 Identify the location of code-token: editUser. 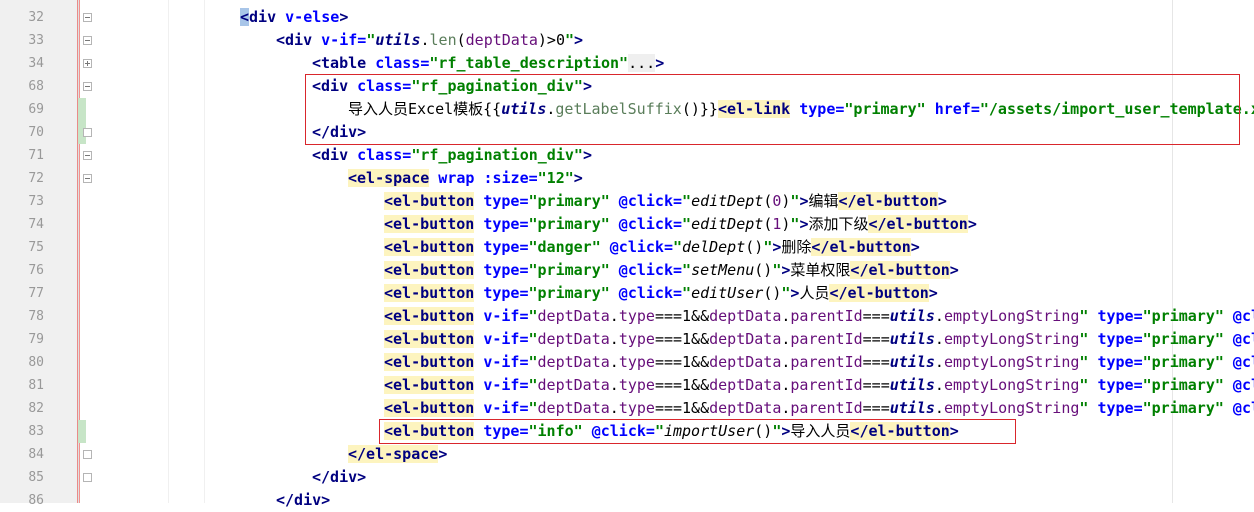
(727, 293).